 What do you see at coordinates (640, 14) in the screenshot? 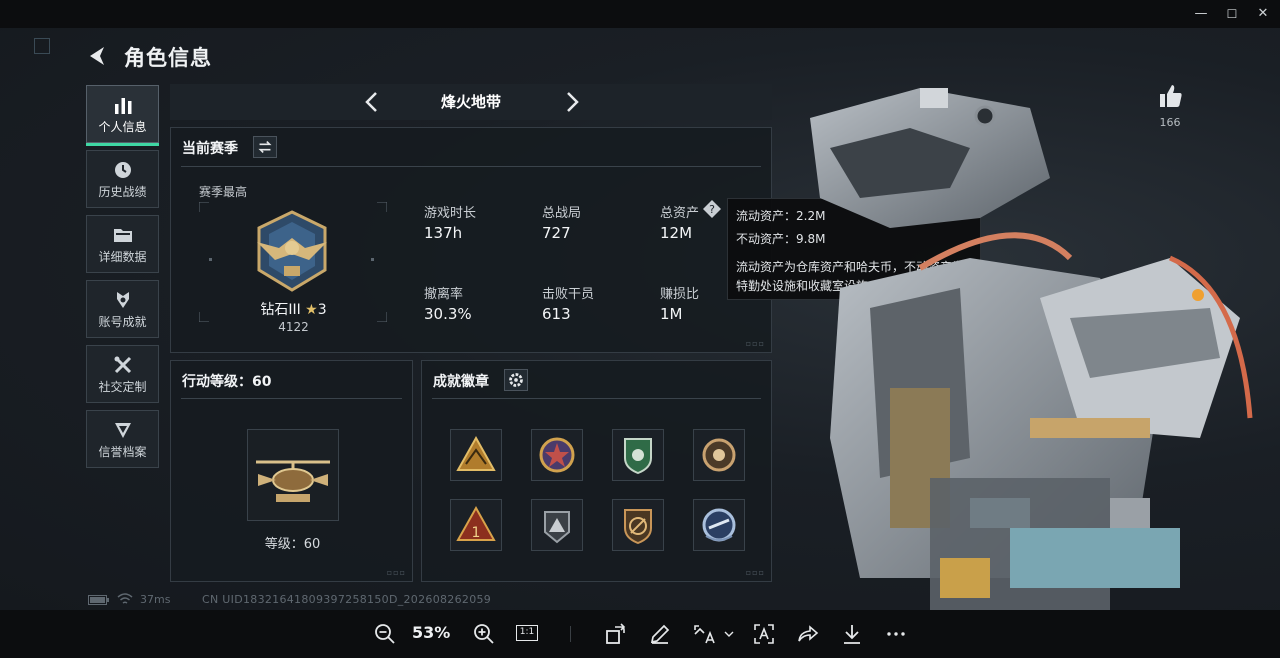
I see `window-titlebar: — ☐ ✕` at bounding box center [640, 14].